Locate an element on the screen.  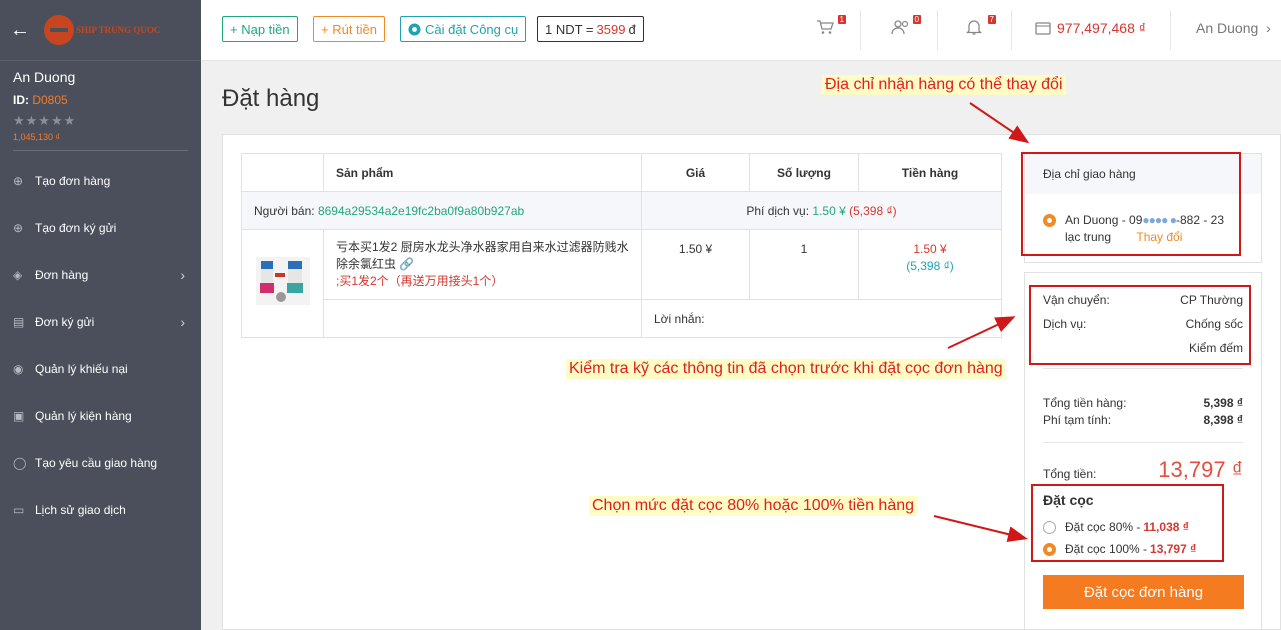
sidebar-header: ← SHIP TRUNG QUOC is located at coordinates (100, 30).